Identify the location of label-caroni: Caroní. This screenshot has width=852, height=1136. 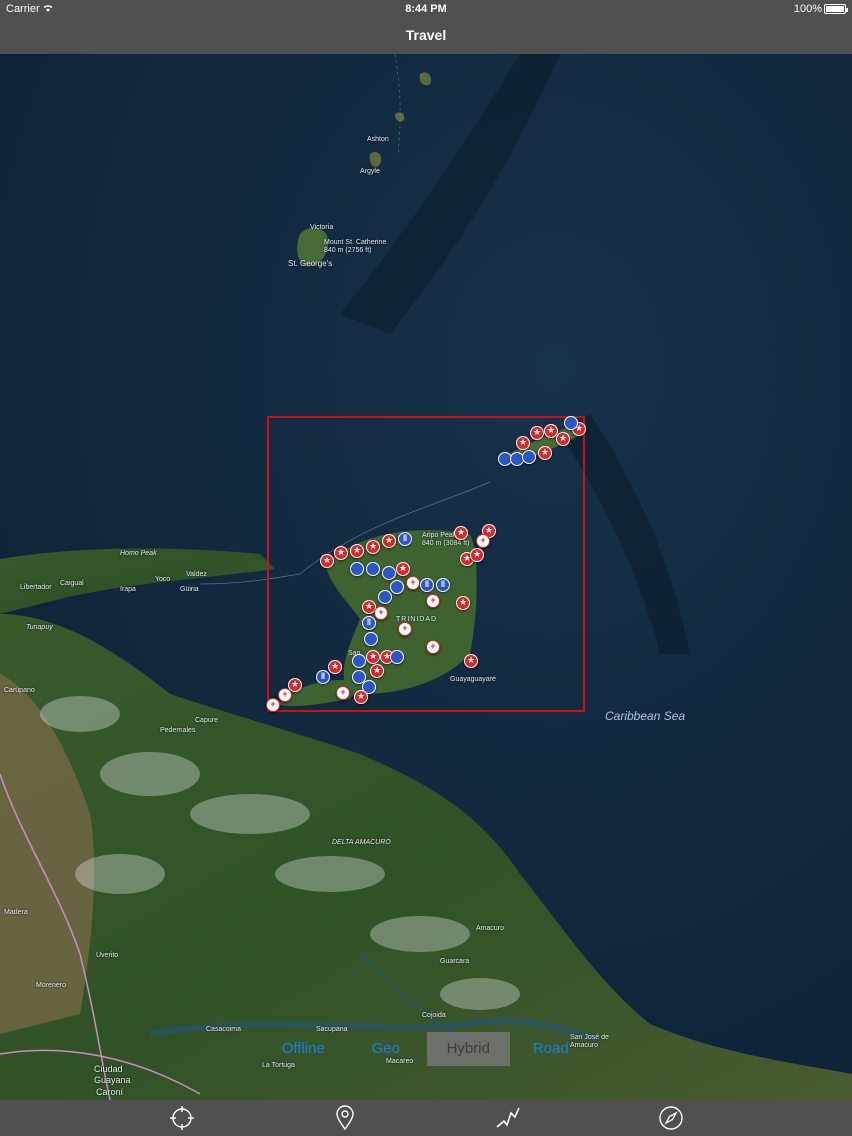
(110, 1092).